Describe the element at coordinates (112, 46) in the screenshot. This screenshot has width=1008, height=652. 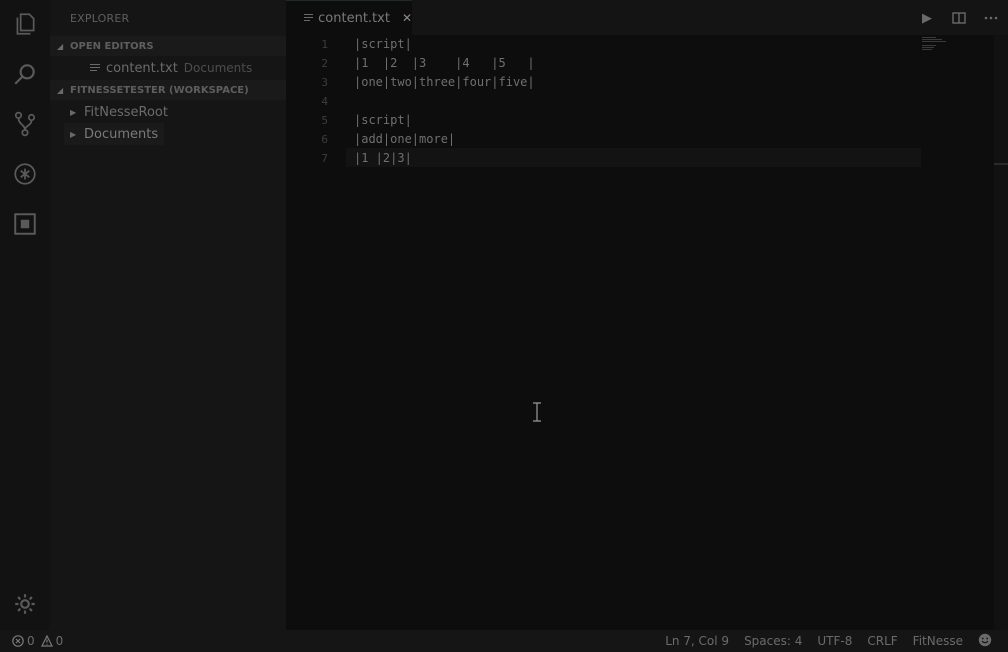
I see `open-editors-label: OPEN EDITORS` at that location.